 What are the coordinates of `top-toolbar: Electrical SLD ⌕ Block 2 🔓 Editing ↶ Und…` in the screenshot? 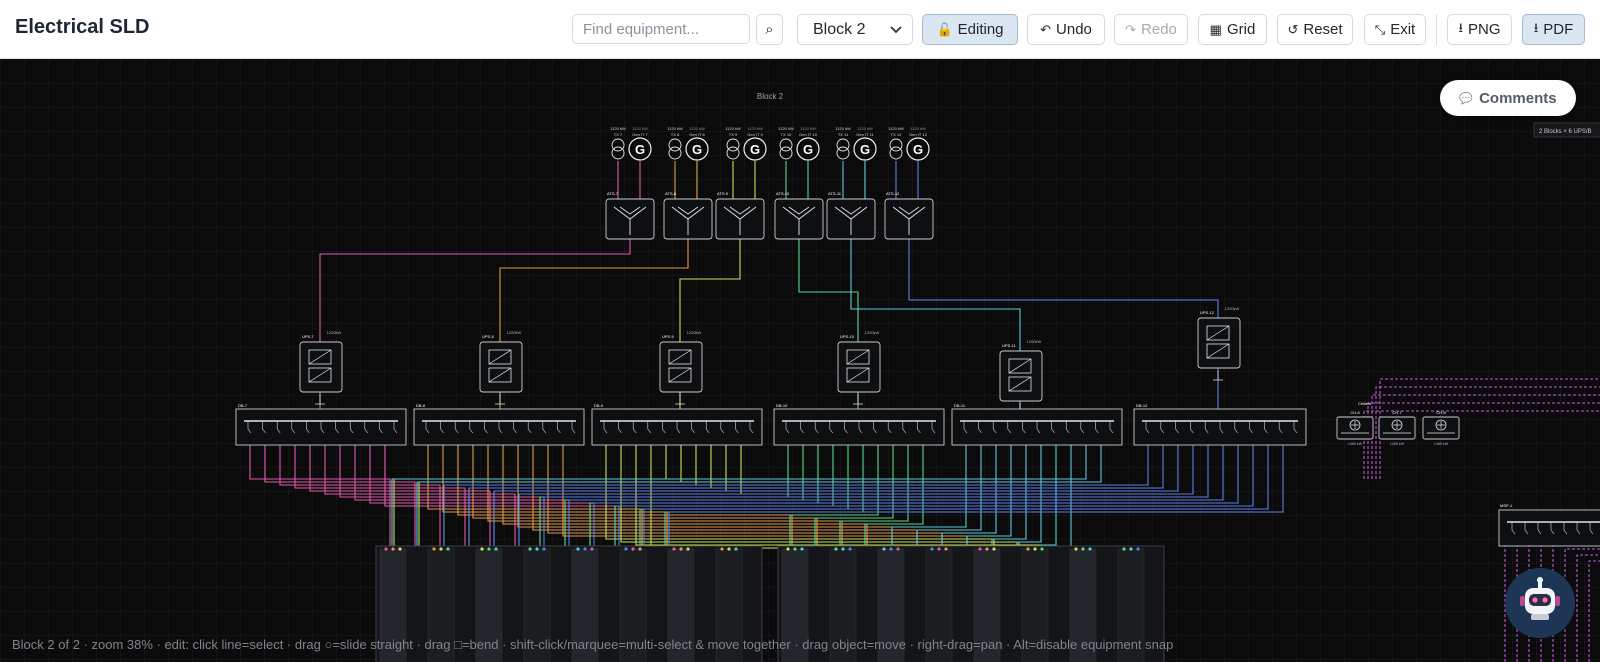 It's located at (800, 29).